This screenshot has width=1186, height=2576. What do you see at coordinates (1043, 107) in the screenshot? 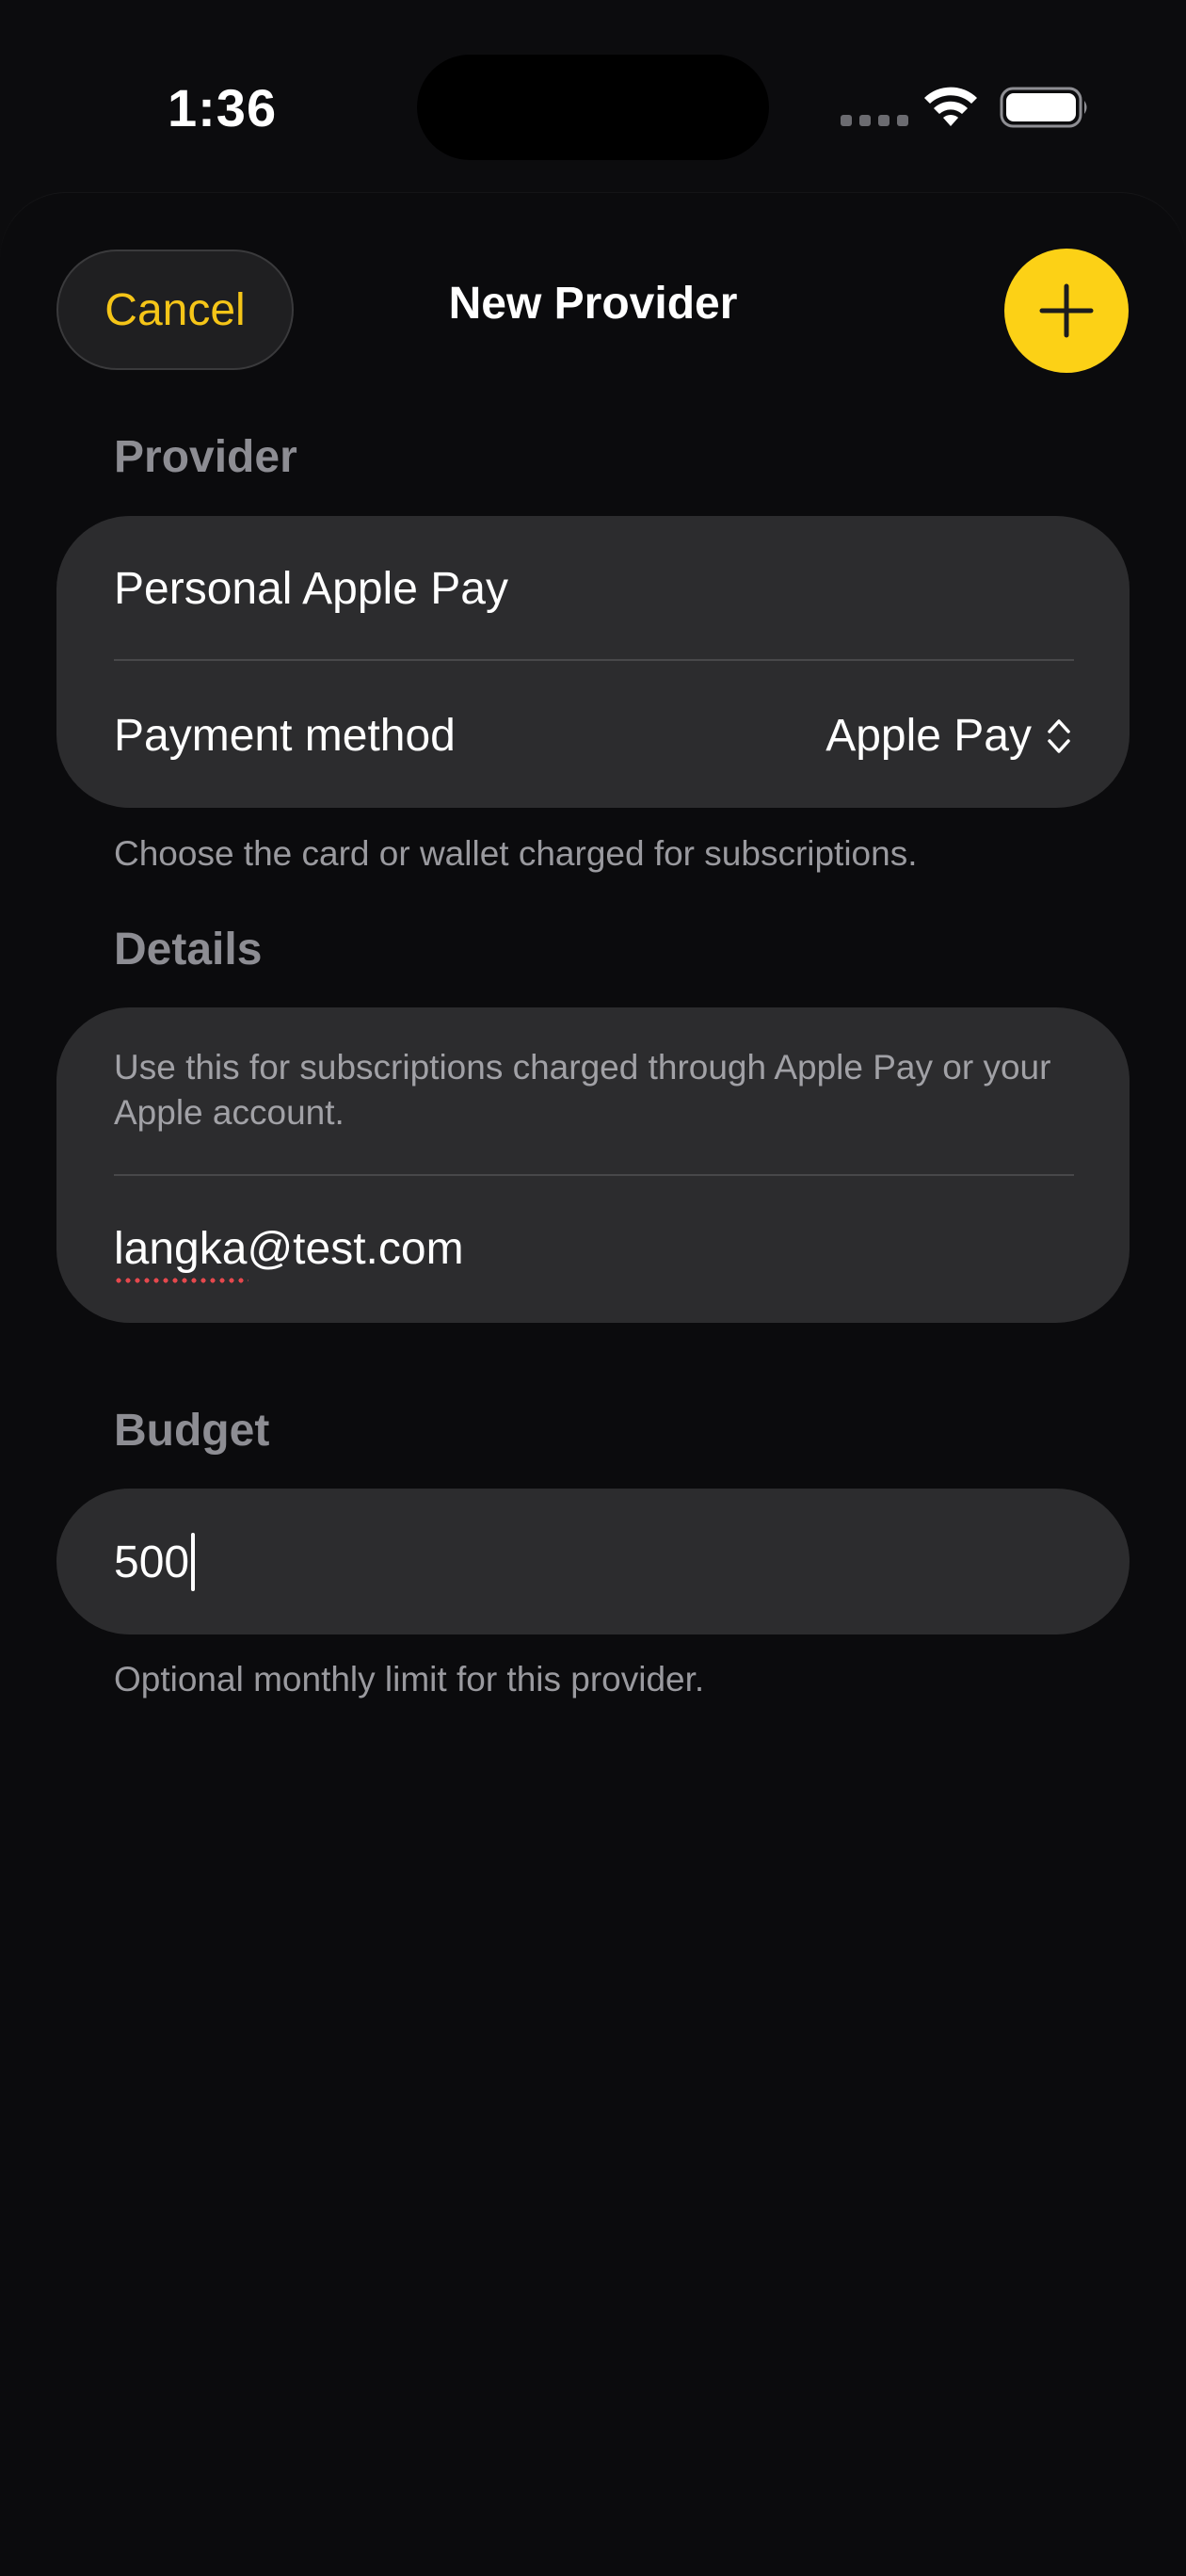
I see `battery-icon` at bounding box center [1043, 107].